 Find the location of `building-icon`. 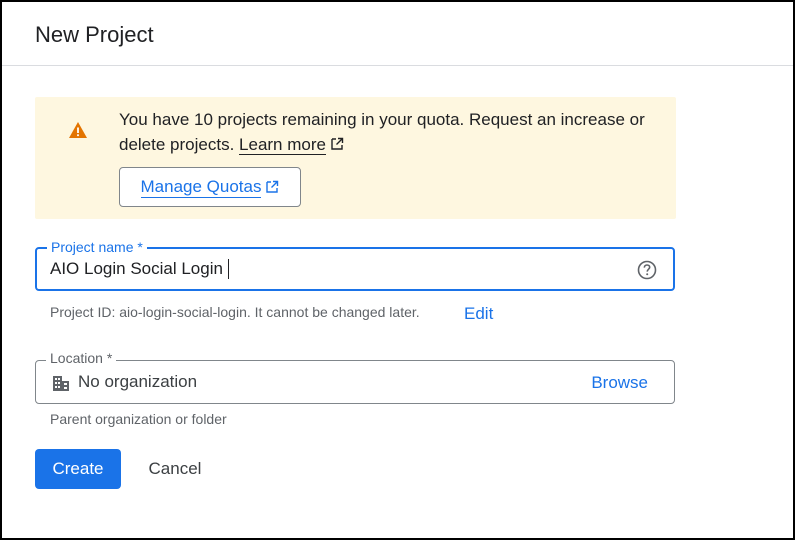

building-icon is located at coordinates (61, 383).